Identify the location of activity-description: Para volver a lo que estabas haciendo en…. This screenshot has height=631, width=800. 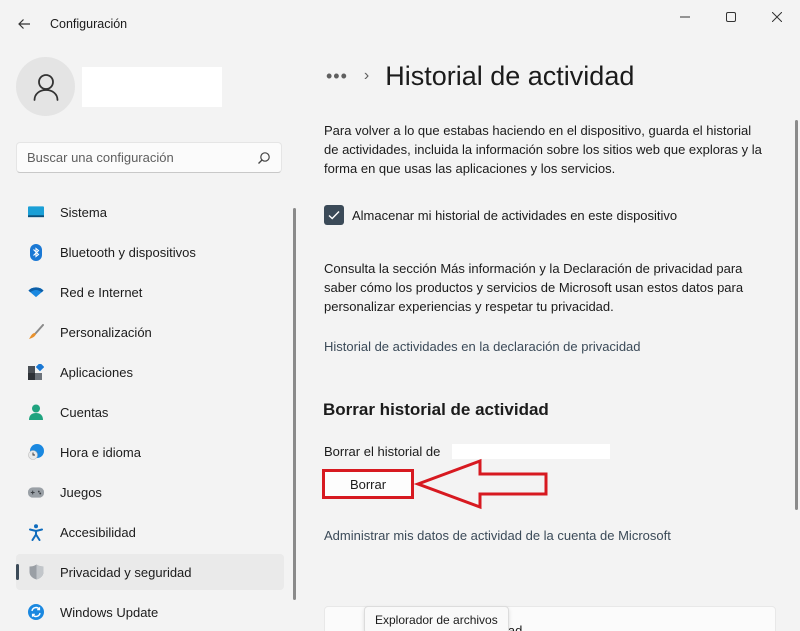
(543, 149).